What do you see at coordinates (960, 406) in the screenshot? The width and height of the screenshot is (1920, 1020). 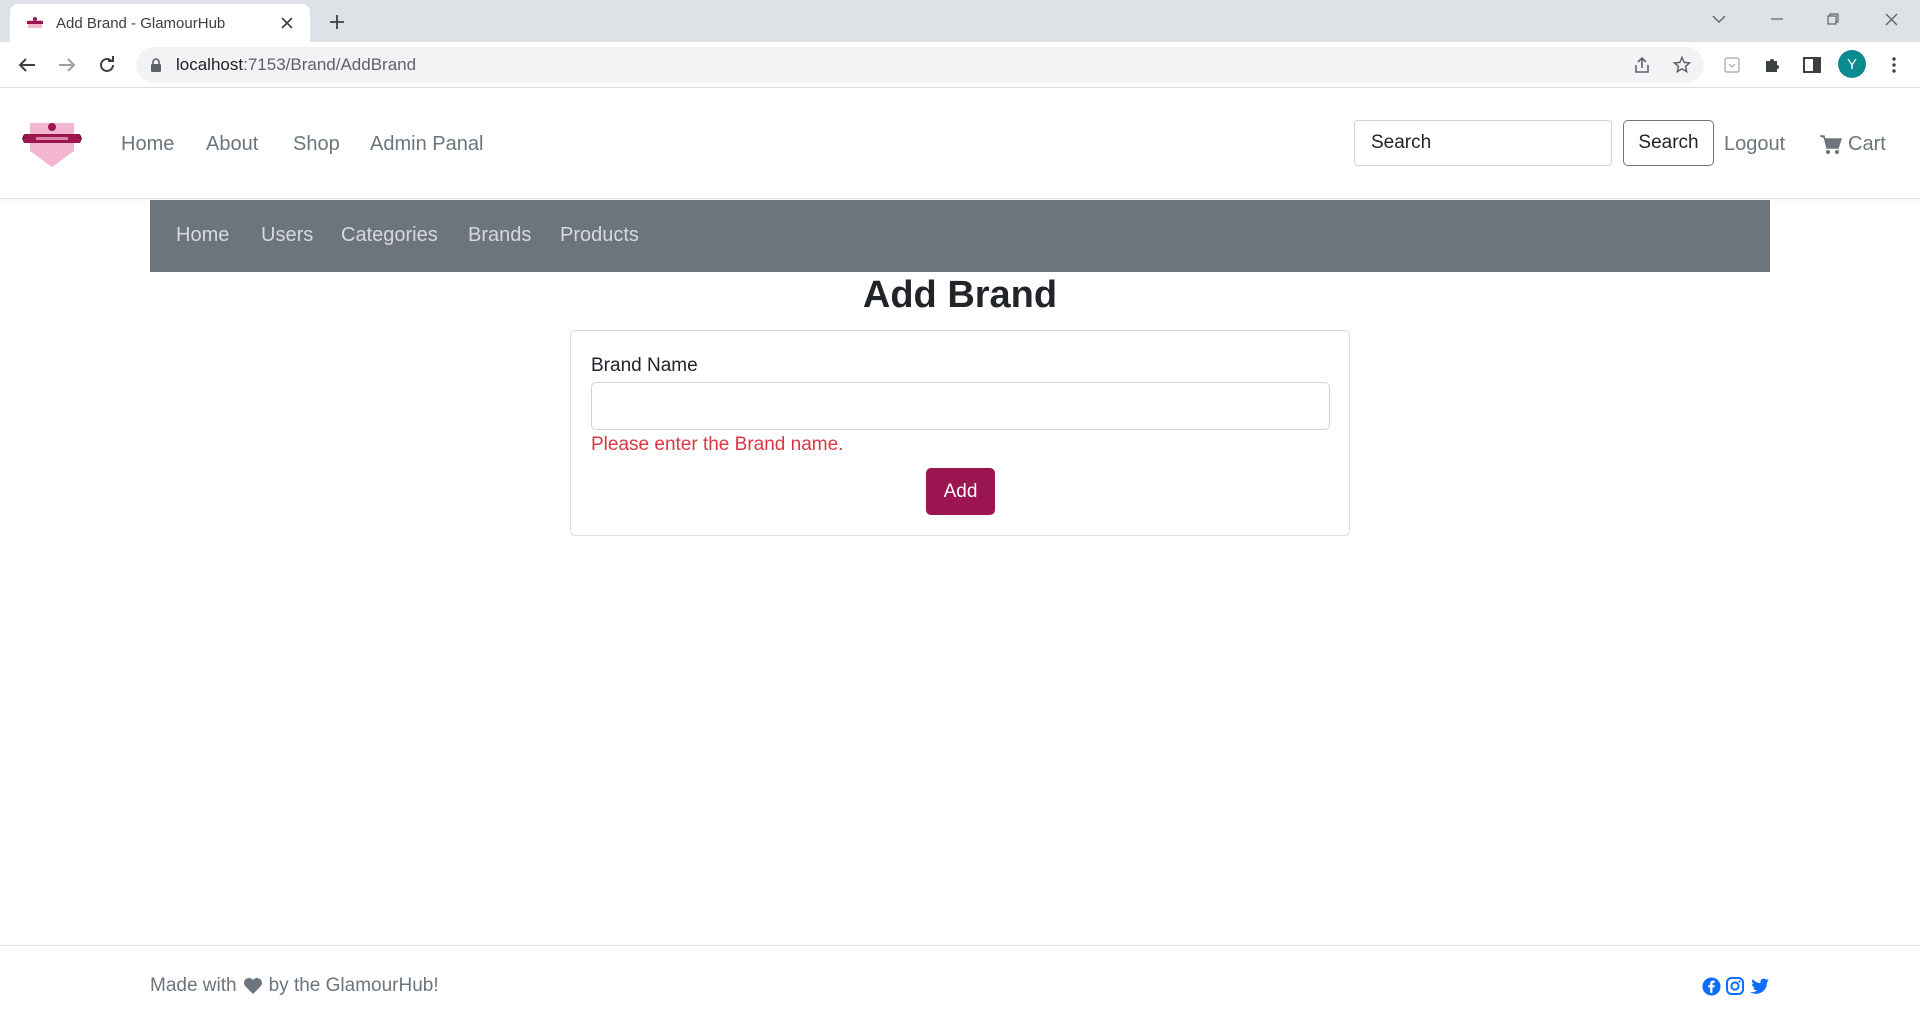 I see `brand-name-input` at bounding box center [960, 406].